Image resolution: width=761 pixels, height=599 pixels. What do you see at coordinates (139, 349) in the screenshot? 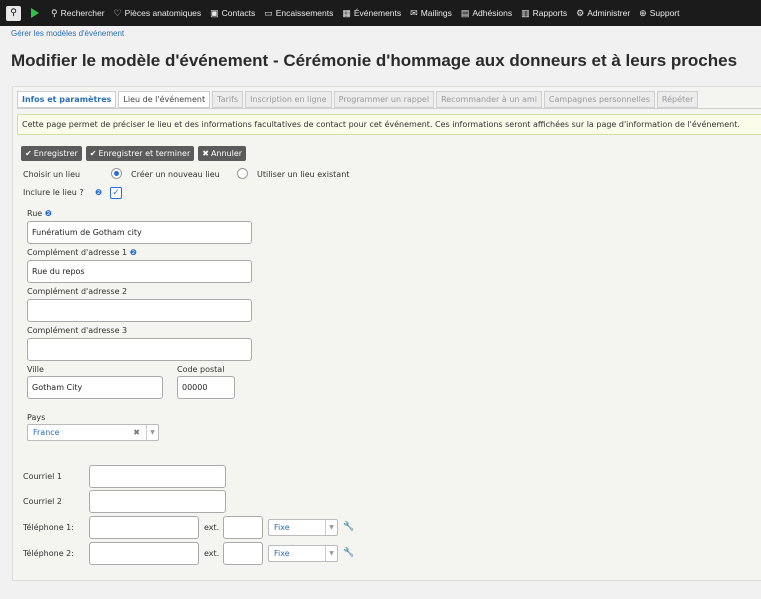
I see `address3-input` at bounding box center [139, 349].